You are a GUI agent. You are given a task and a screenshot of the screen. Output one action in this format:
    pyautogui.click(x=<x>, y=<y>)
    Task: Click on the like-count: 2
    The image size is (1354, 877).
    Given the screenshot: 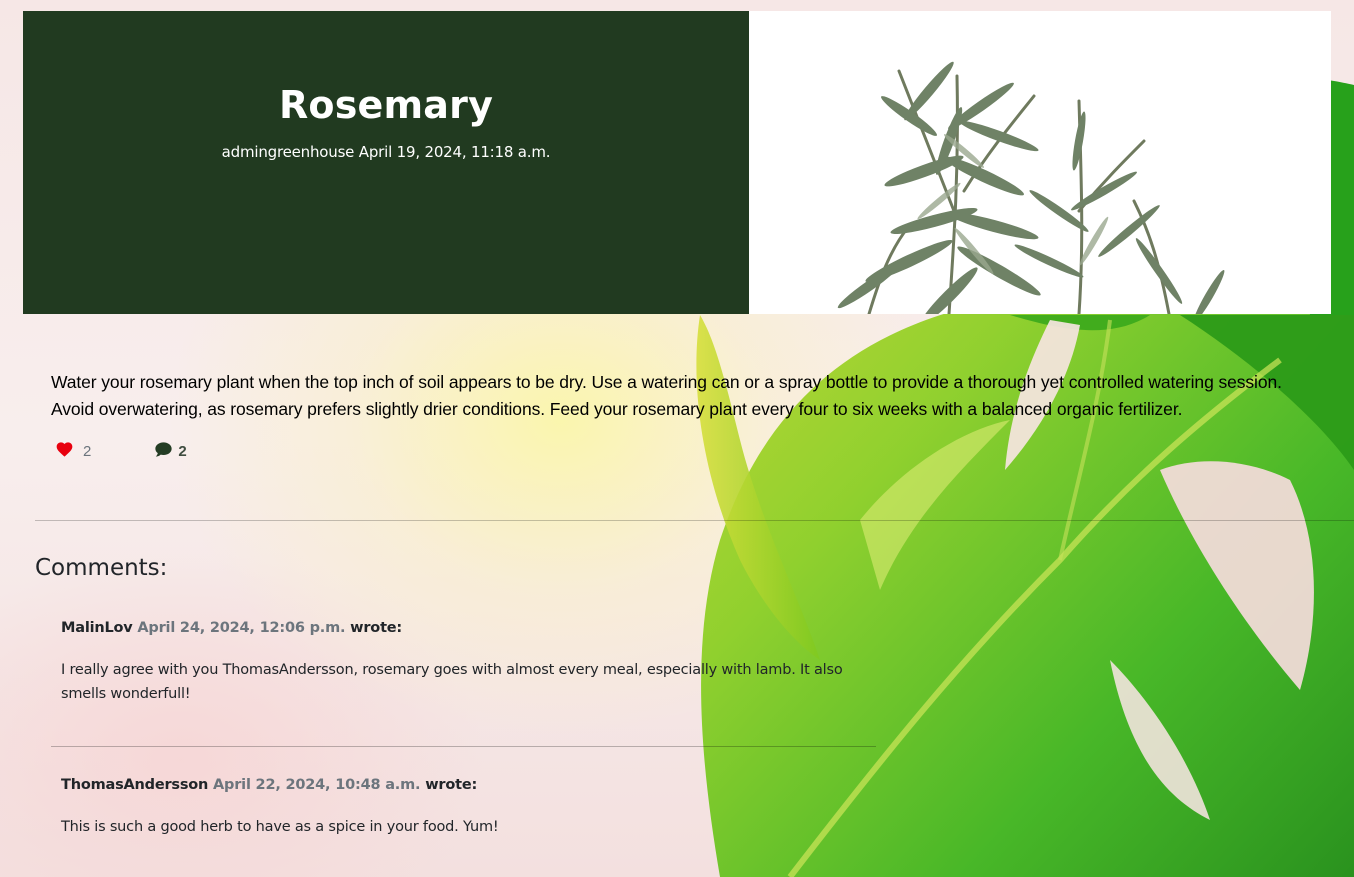 What is the action you would take?
    pyautogui.click(x=87, y=451)
    